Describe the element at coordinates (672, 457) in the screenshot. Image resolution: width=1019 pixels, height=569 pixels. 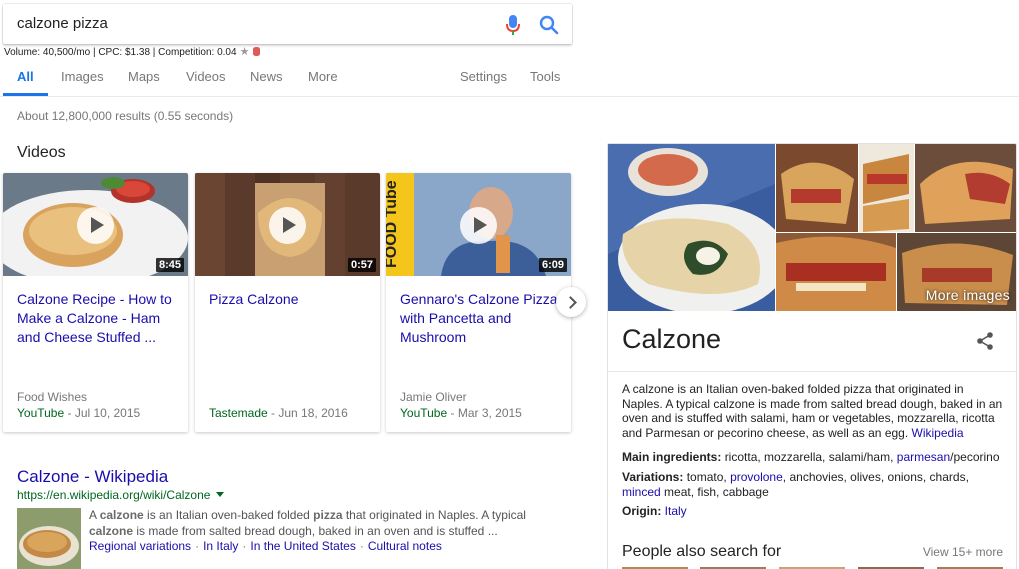
I see `fact-label: Main ingredients:` at that location.